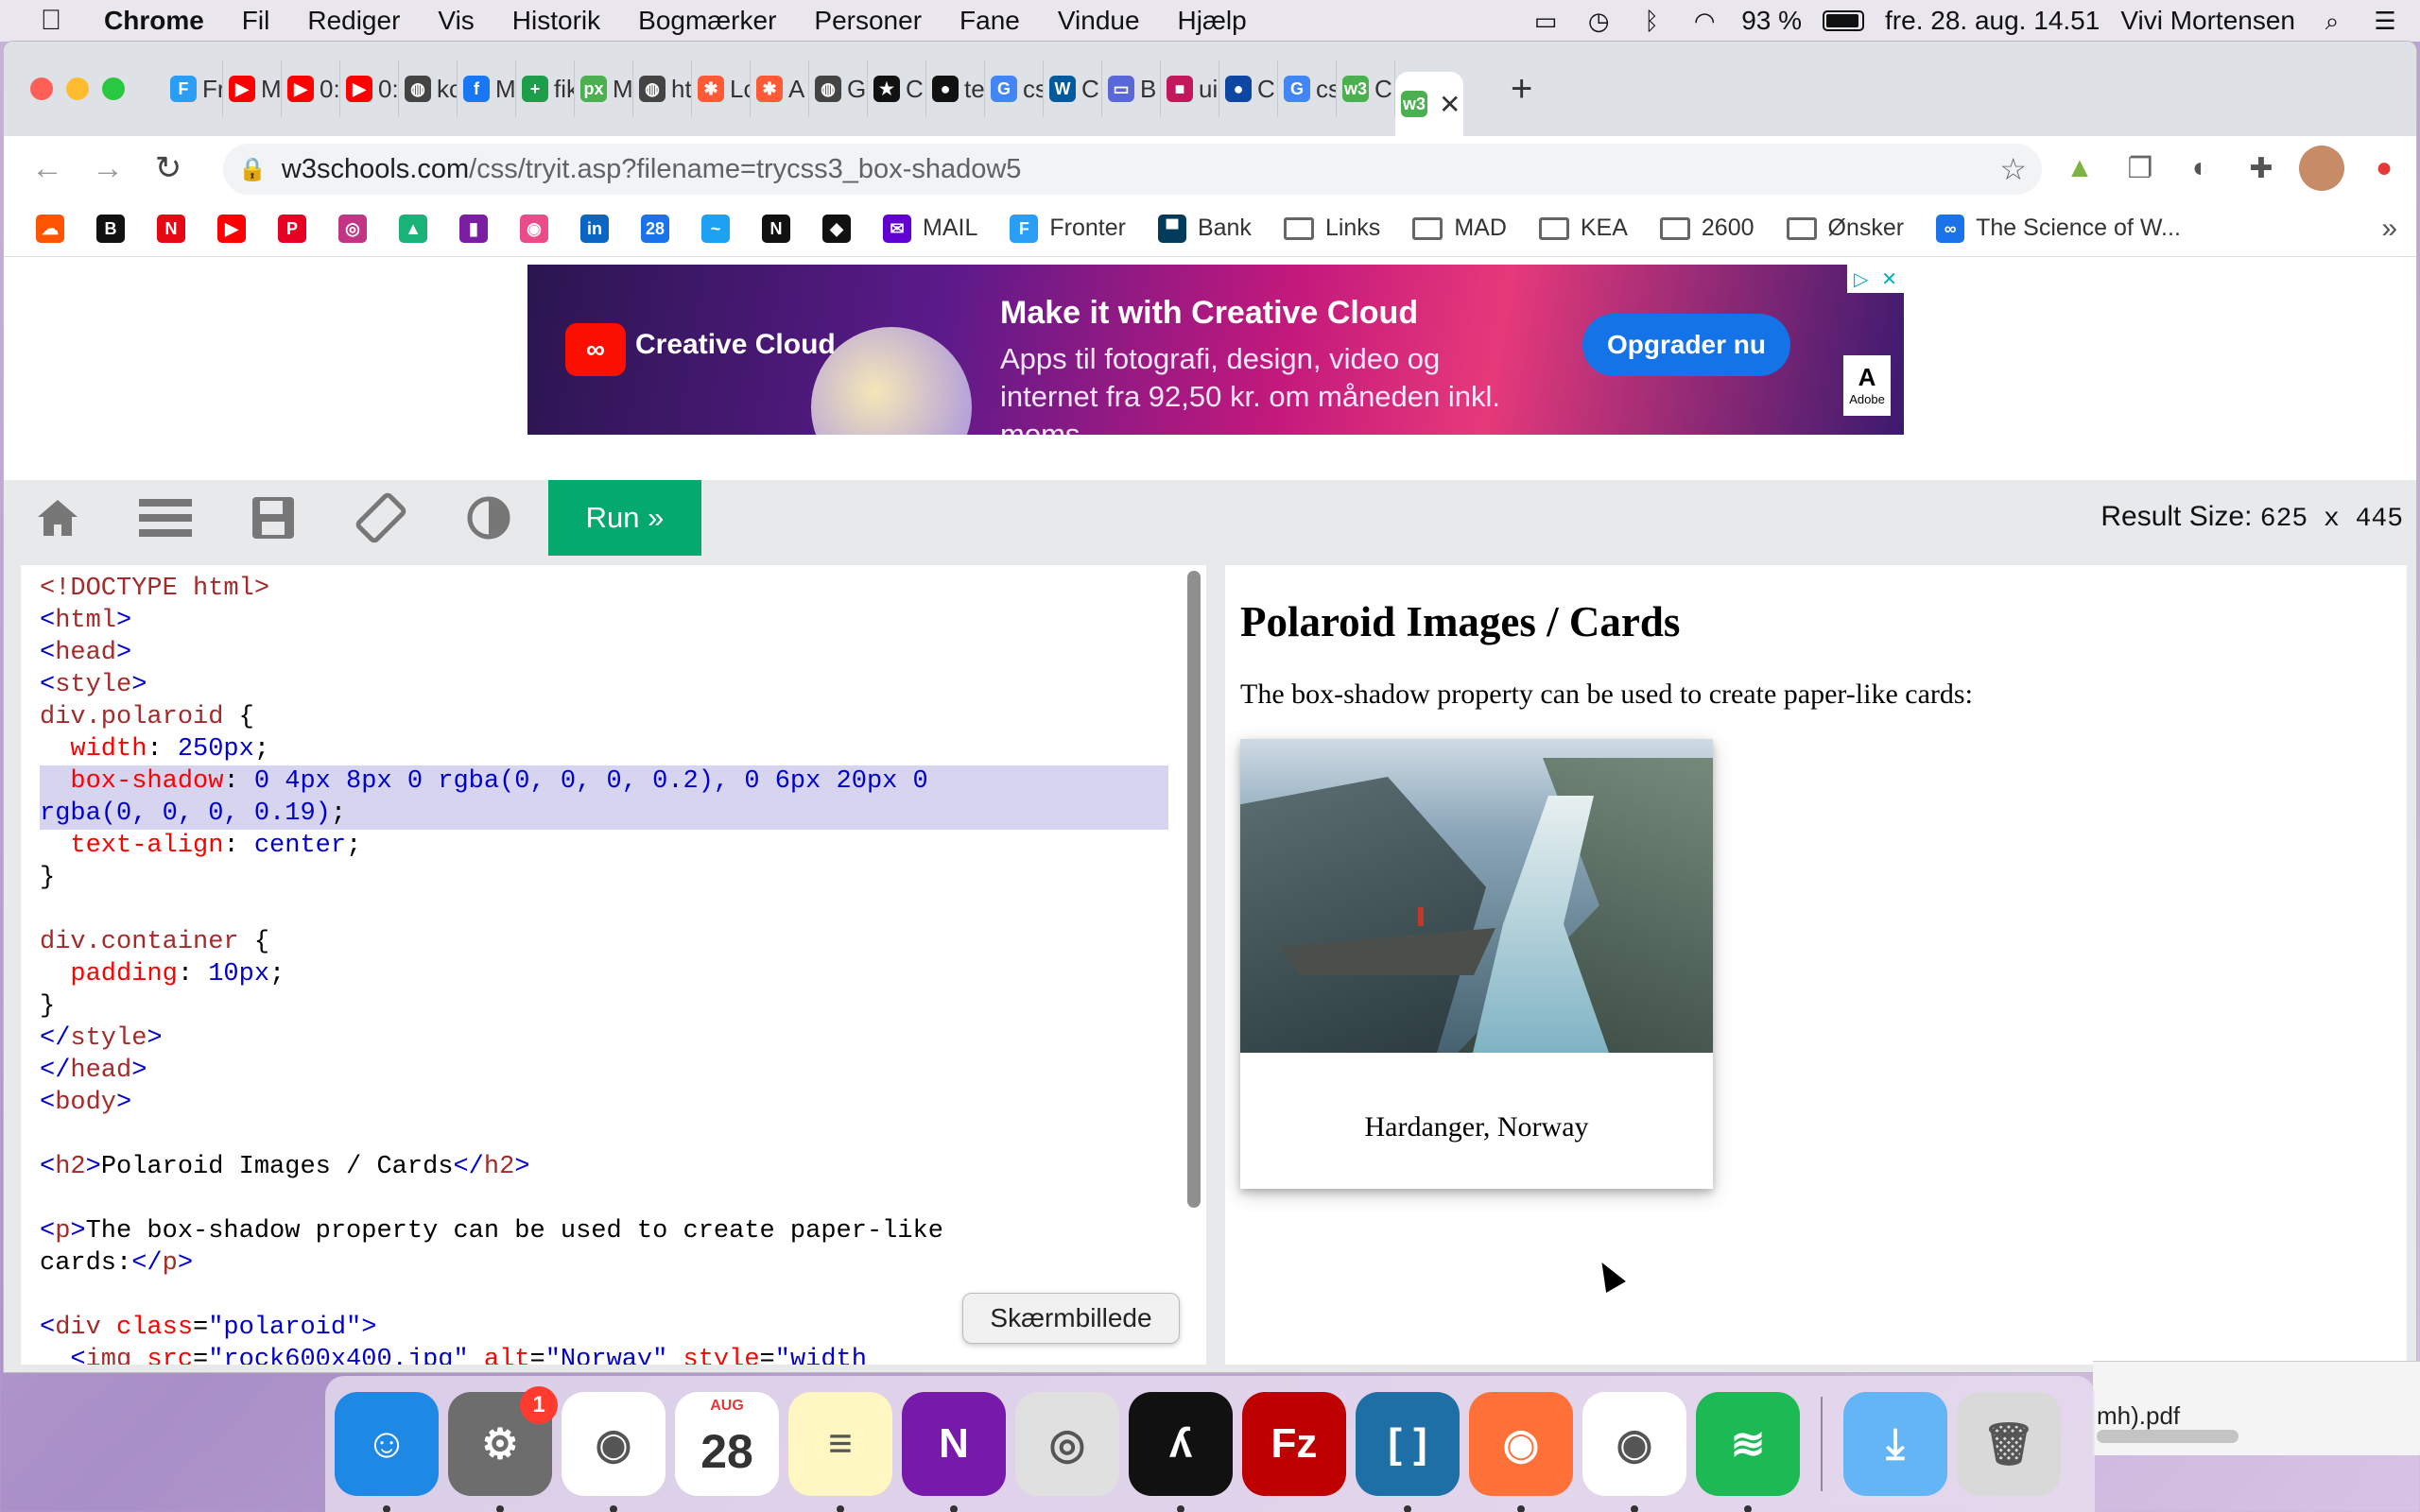  What do you see at coordinates (715, 228) in the screenshot?
I see `bookmark-11: ~` at bounding box center [715, 228].